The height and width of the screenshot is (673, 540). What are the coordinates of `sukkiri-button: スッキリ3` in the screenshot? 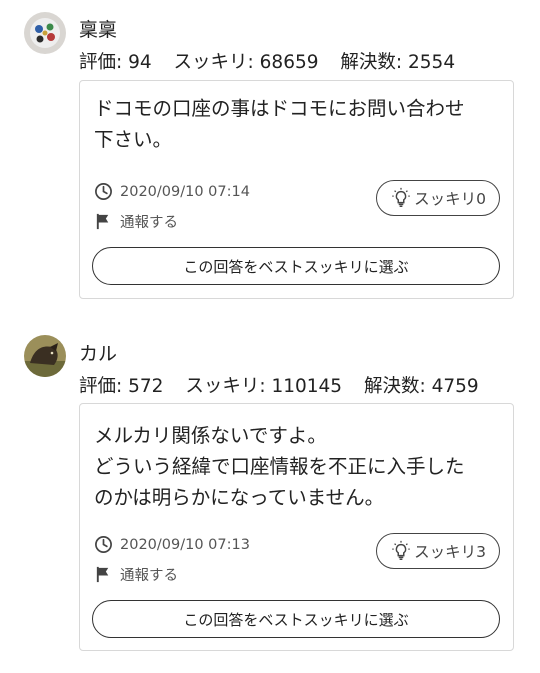 It's located at (438, 551).